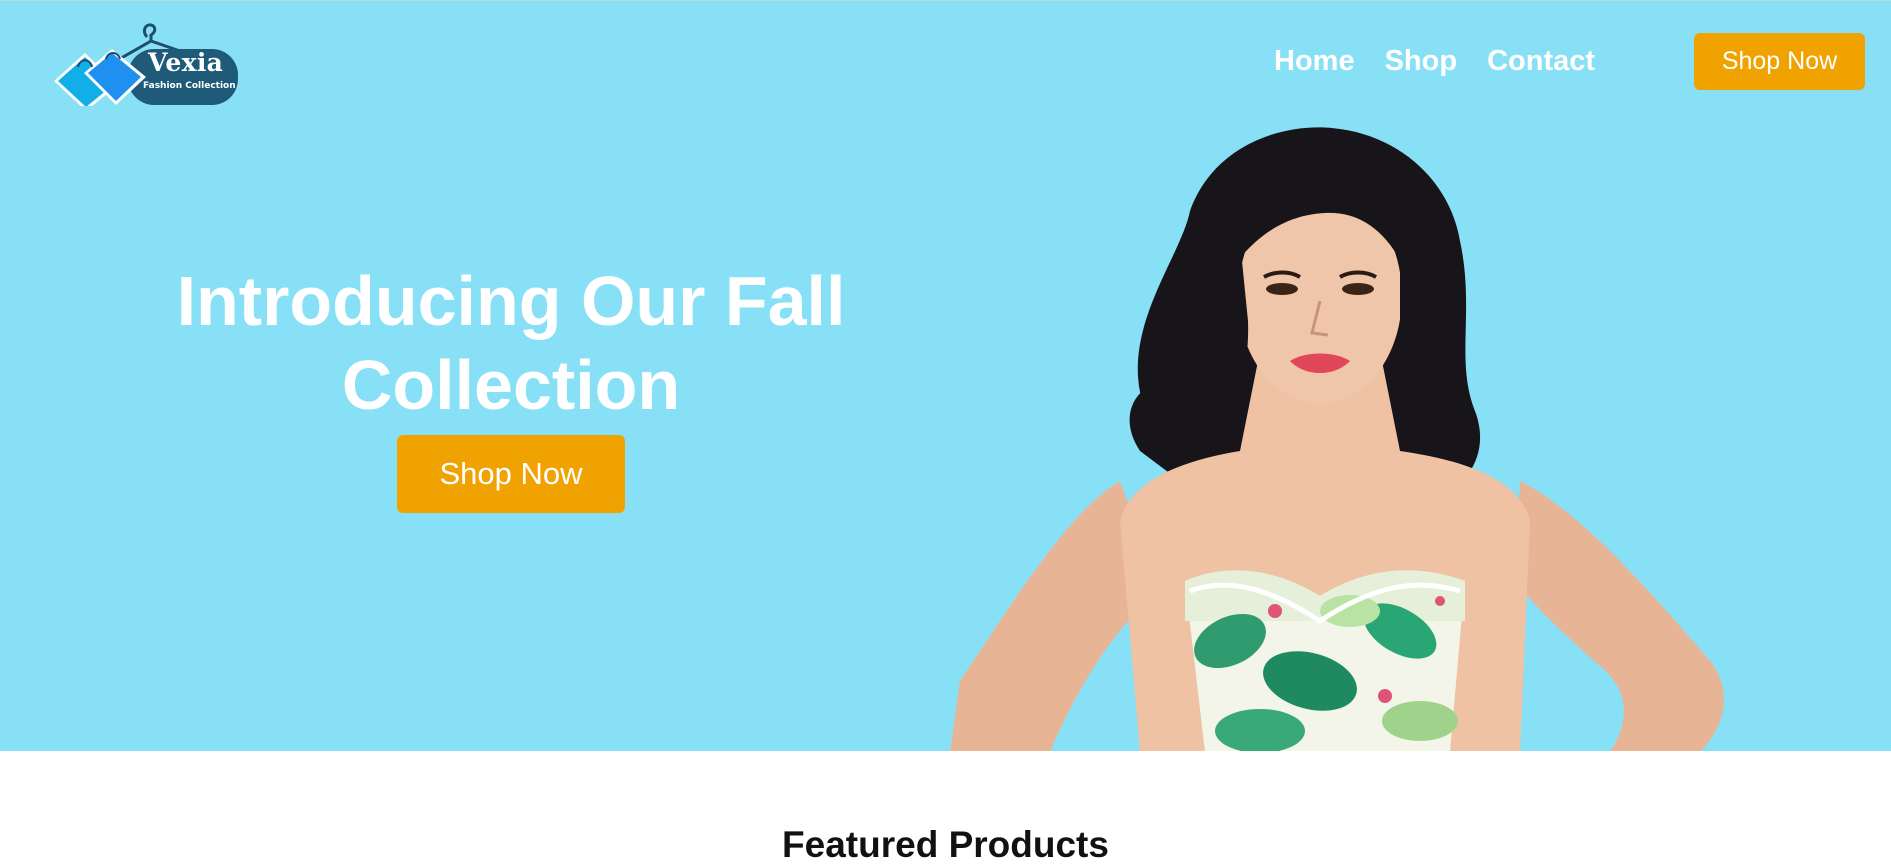 This screenshot has width=1891, height=868. Describe the element at coordinates (511, 474) in the screenshot. I see `hero-shop-now-button: Shop Now` at that location.